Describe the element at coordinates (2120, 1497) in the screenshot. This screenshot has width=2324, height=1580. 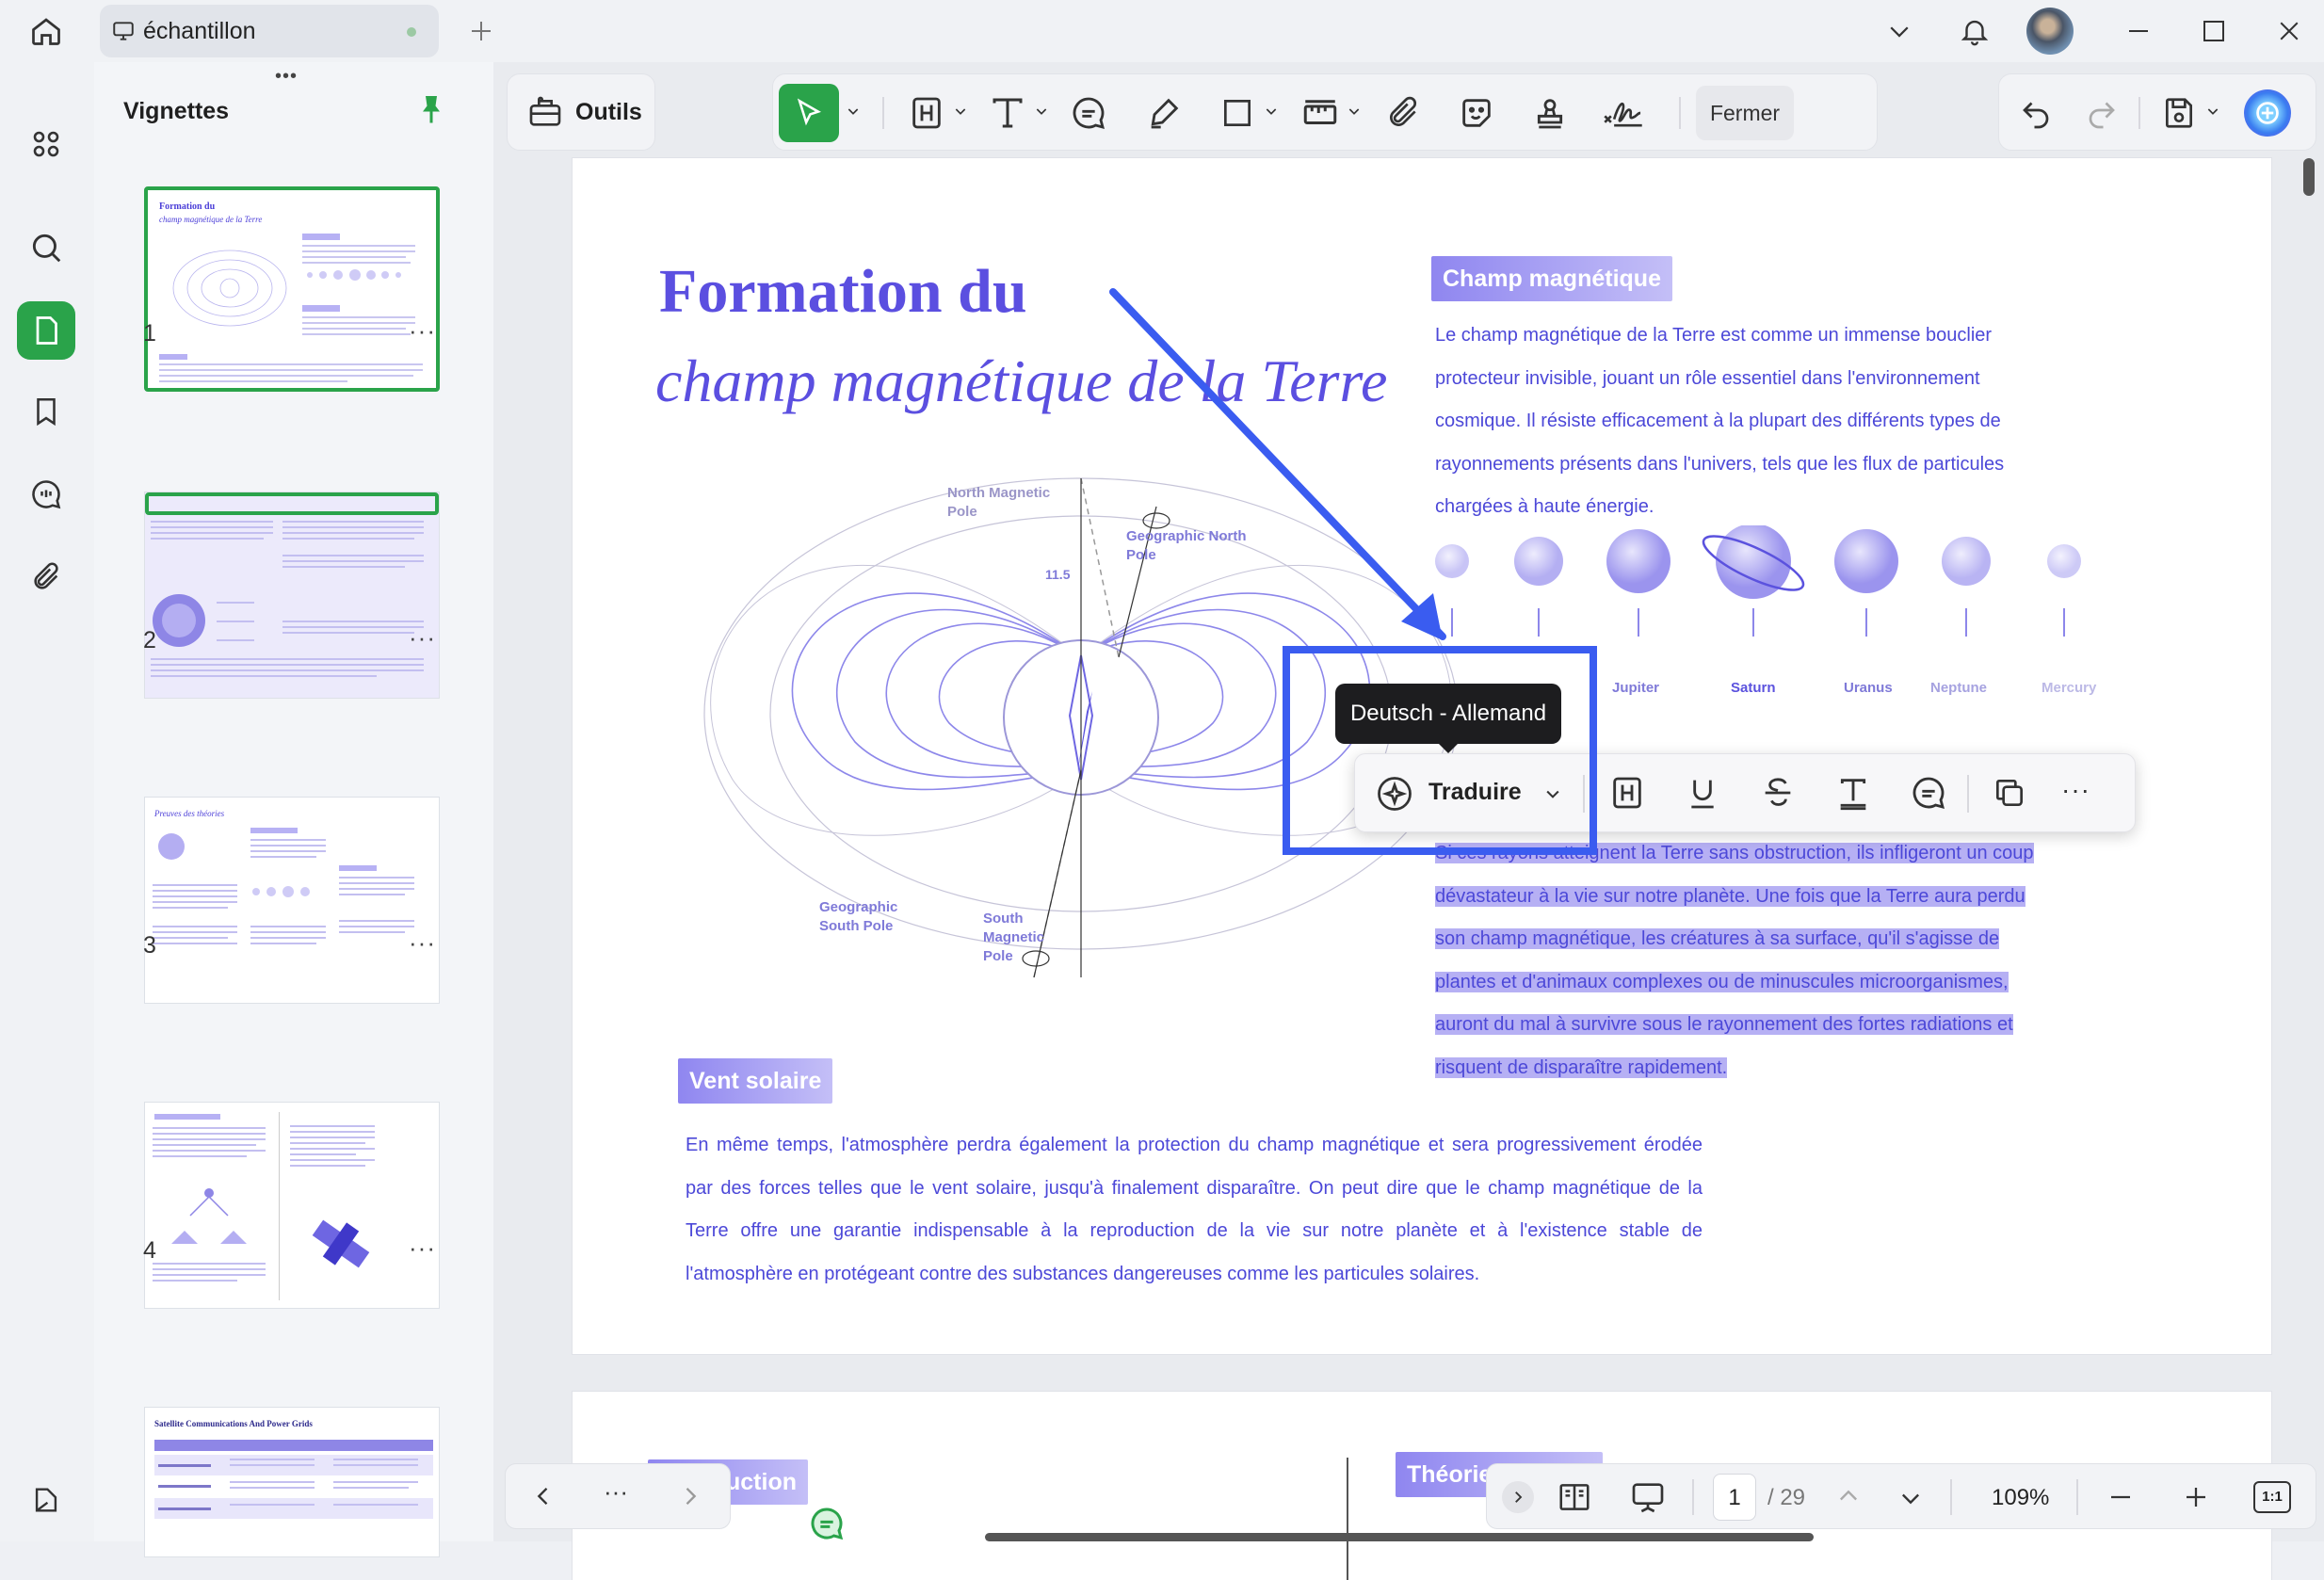
I see `zoom-out-icon` at that location.